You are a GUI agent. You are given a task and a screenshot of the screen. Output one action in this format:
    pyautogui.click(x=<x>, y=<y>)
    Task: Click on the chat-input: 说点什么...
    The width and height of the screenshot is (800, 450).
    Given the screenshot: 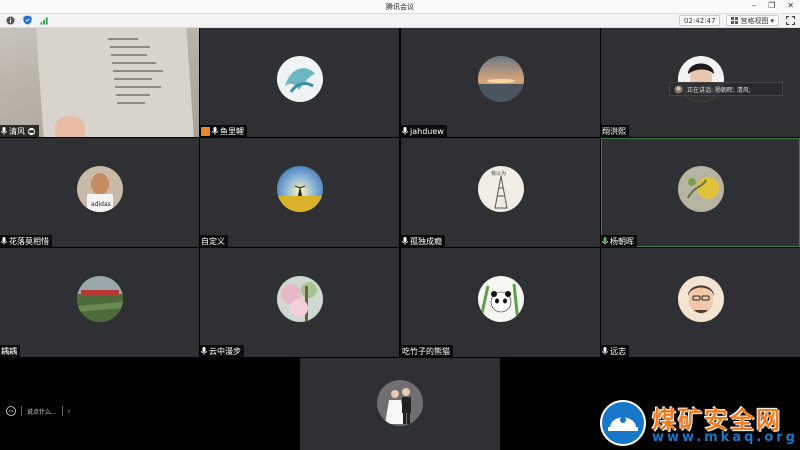 What is the action you would take?
    pyautogui.click(x=42, y=411)
    